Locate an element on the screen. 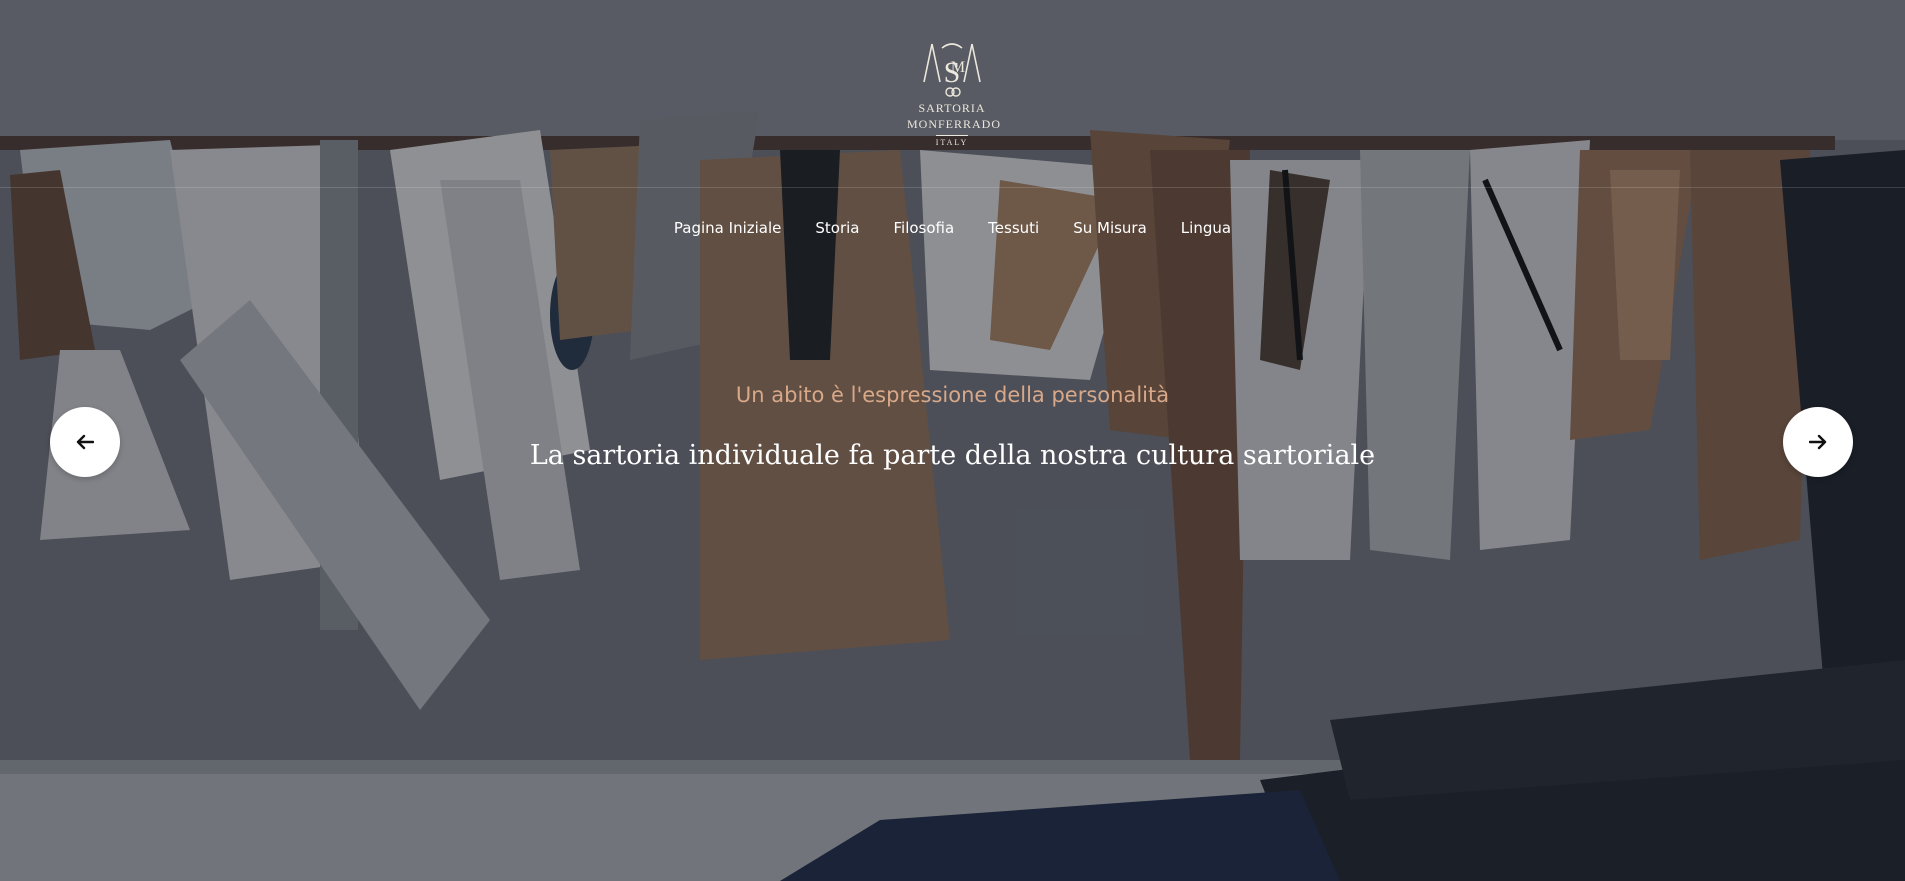 Image resolution: width=1905 pixels, height=881 pixels. nav-item-su-misura: Su Misura is located at coordinates (1110, 228).